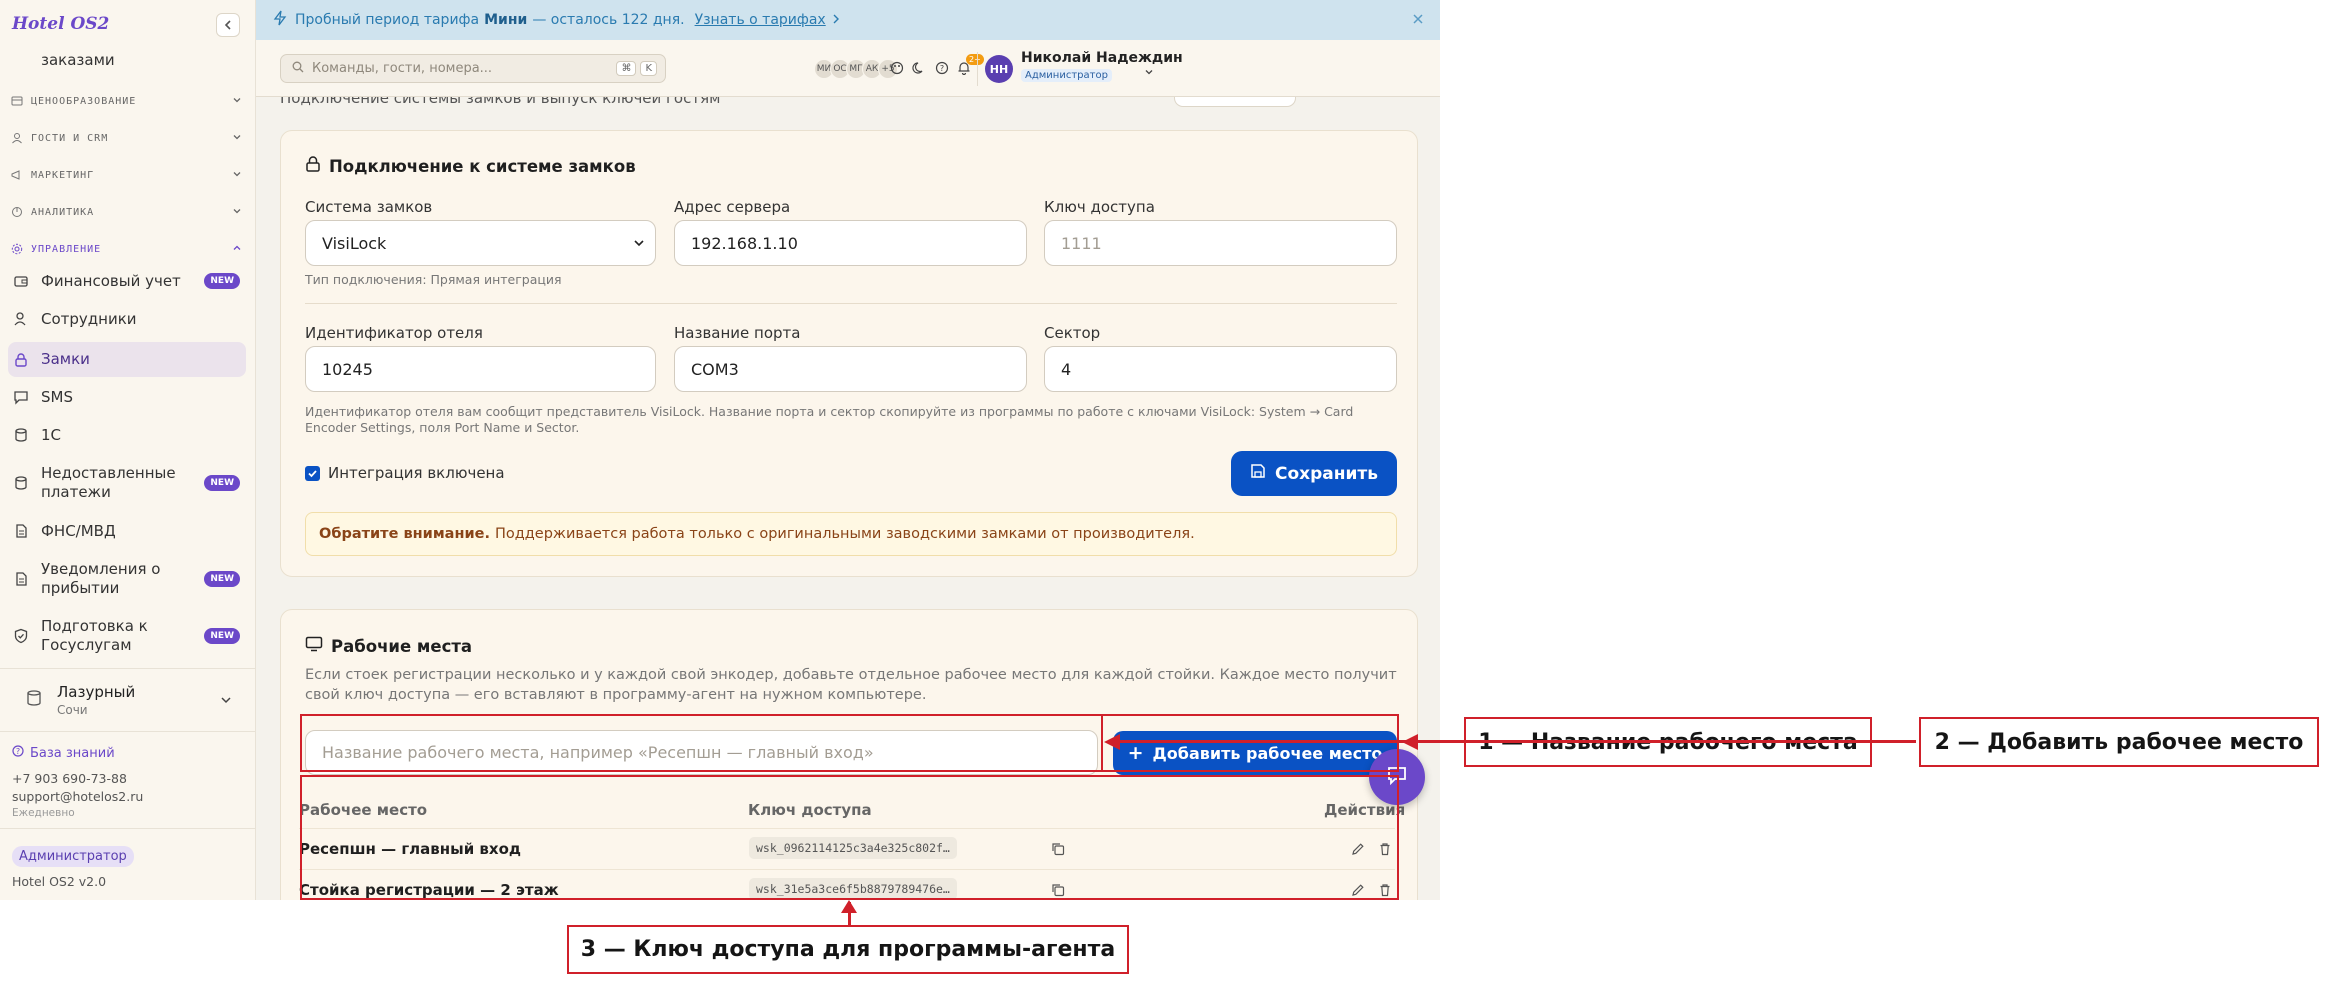  What do you see at coordinates (967, 68) in the screenshot?
I see `notifications-button: 2+` at bounding box center [967, 68].